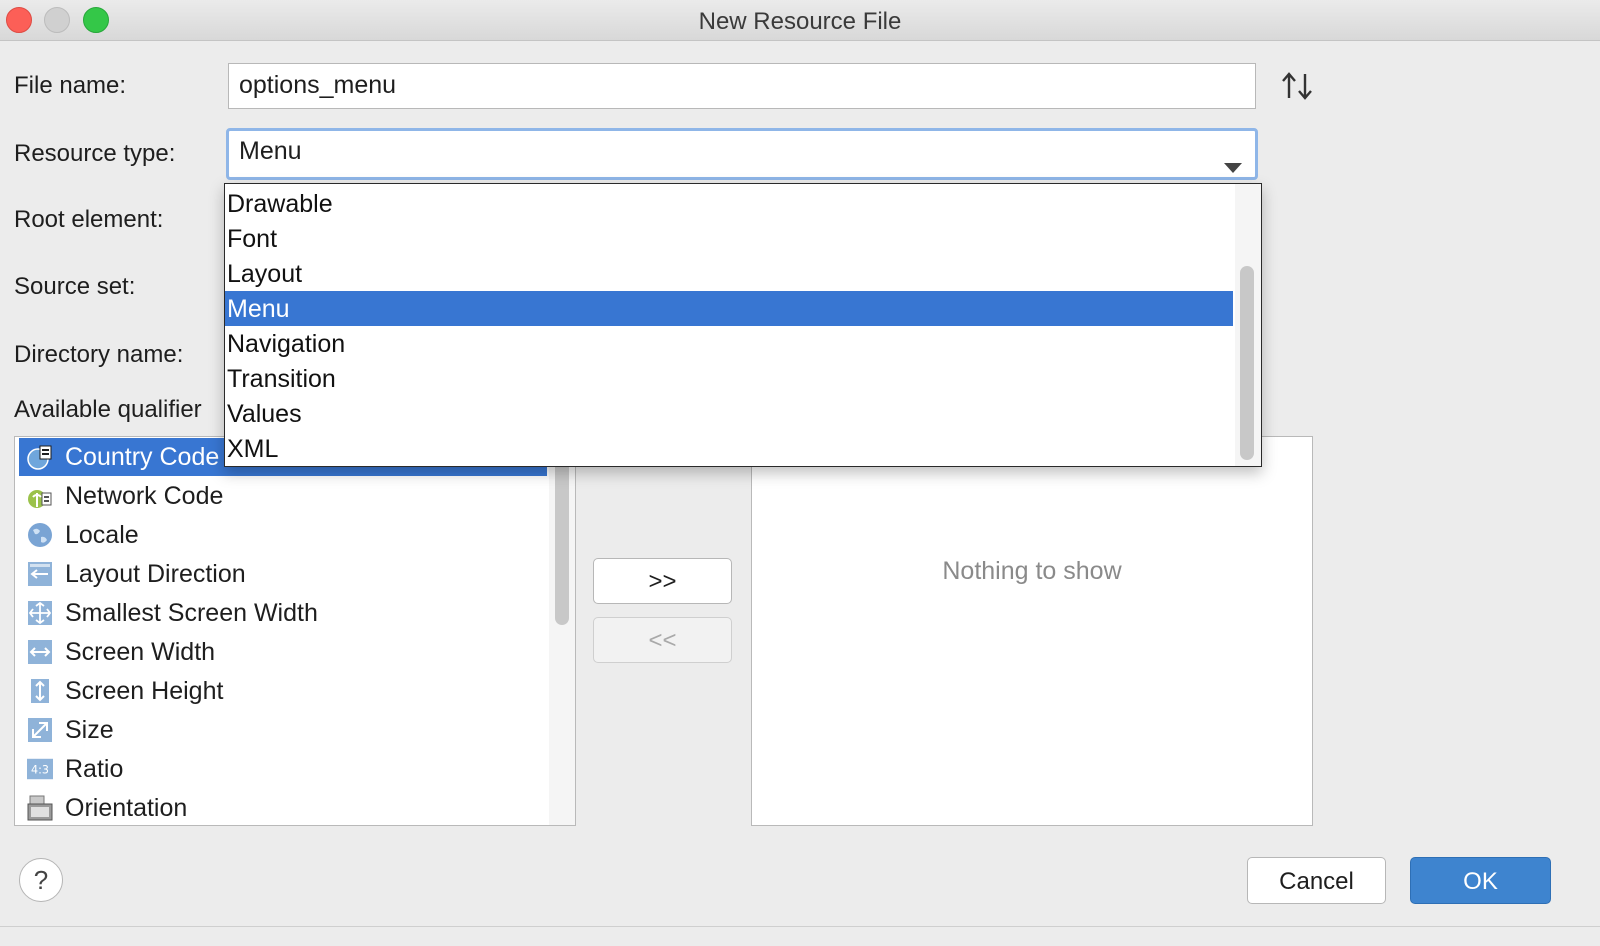 The width and height of the screenshot is (1600, 946). I want to click on cancel-button: Cancel, so click(1316, 880).